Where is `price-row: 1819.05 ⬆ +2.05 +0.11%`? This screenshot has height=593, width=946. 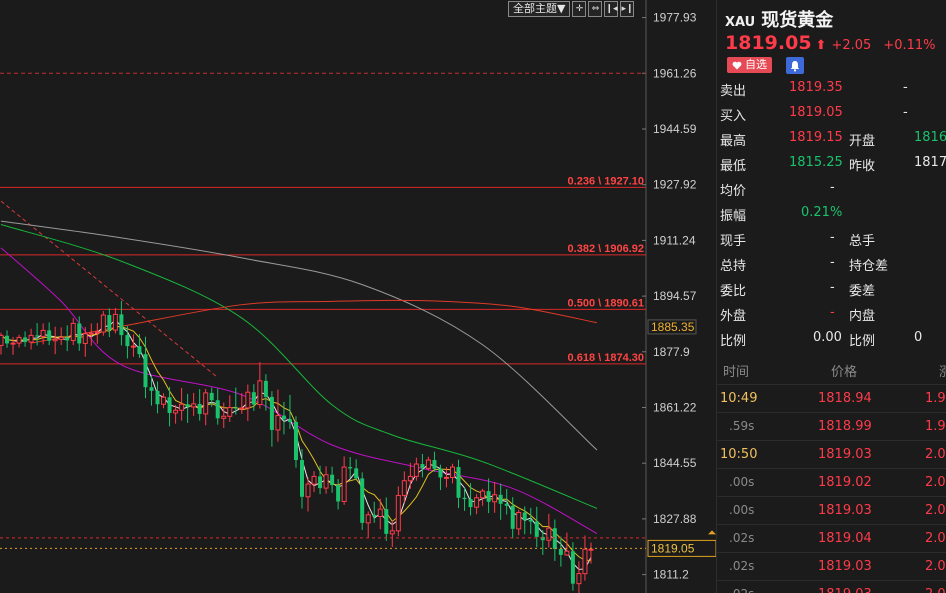 price-row: 1819.05 ⬆ +2.05 +0.11% is located at coordinates (830, 43).